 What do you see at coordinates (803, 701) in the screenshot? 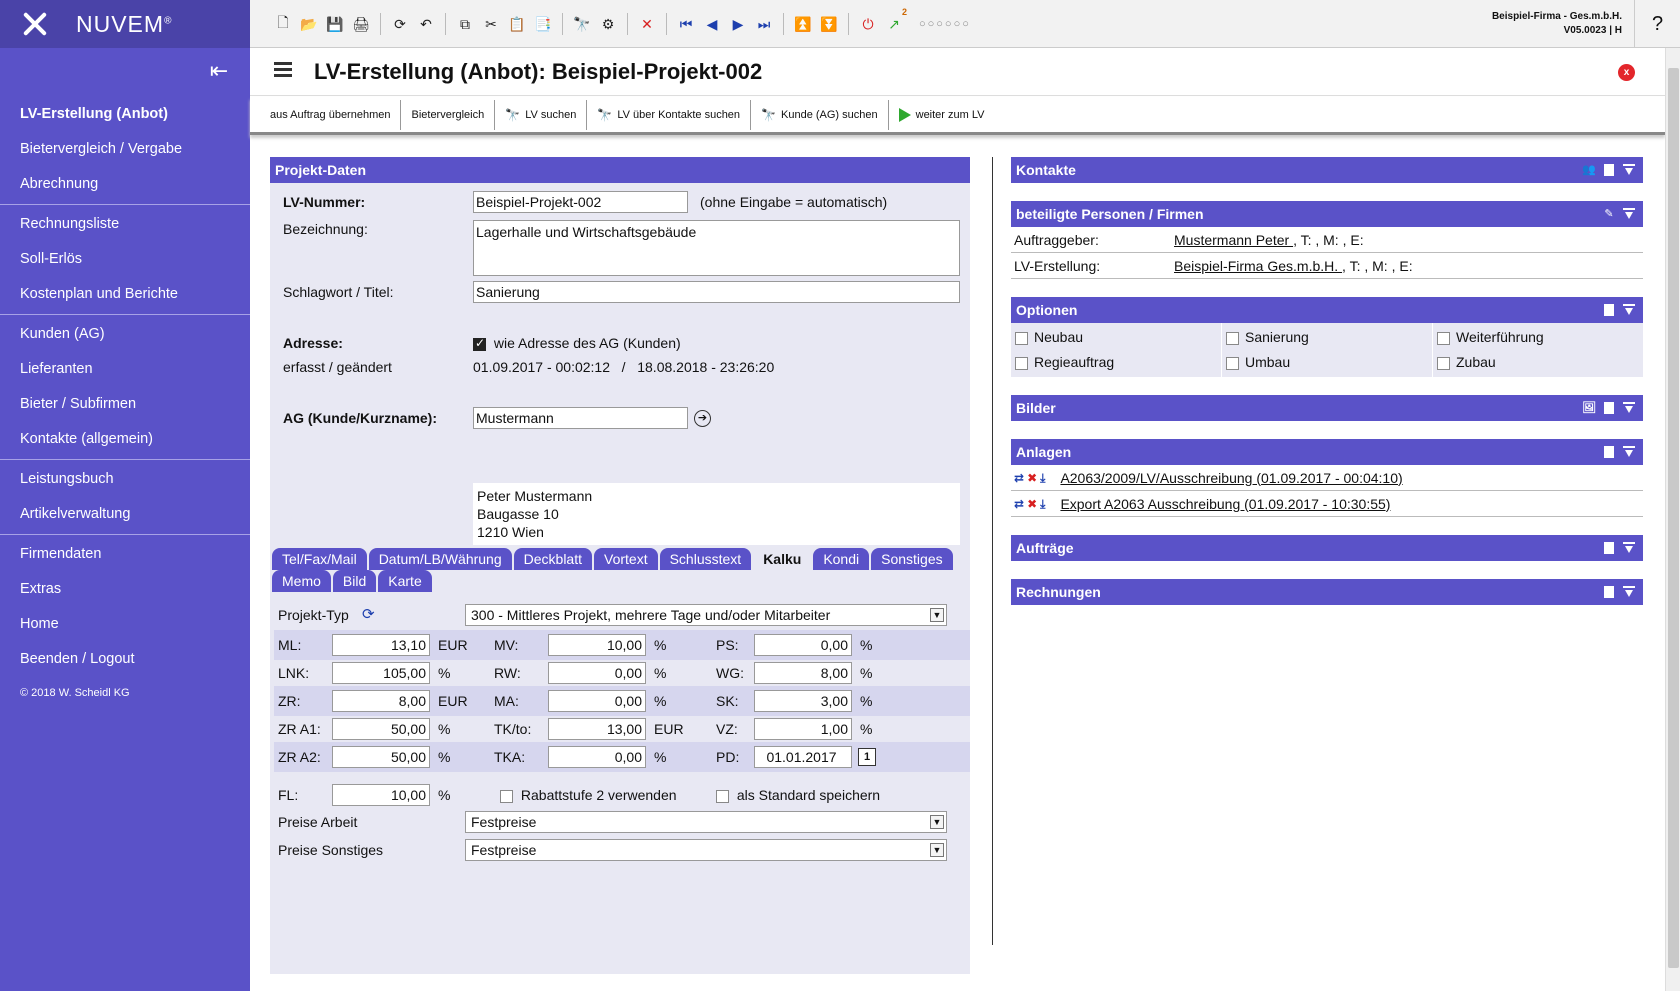
I see `kalku-input: 3,00` at bounding box center [803, 701].